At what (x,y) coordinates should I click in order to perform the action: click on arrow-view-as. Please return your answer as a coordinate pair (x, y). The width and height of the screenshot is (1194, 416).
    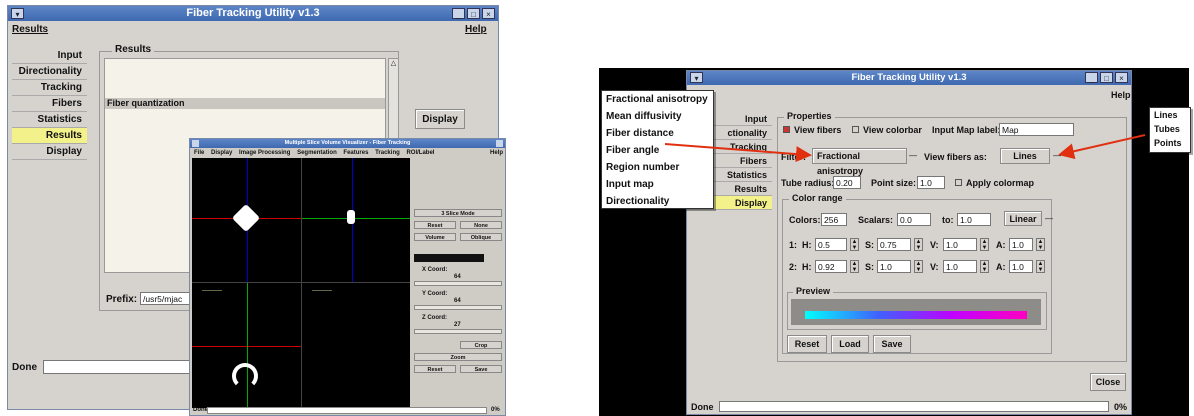
    Looking at the image, I should click on (1102, 147).